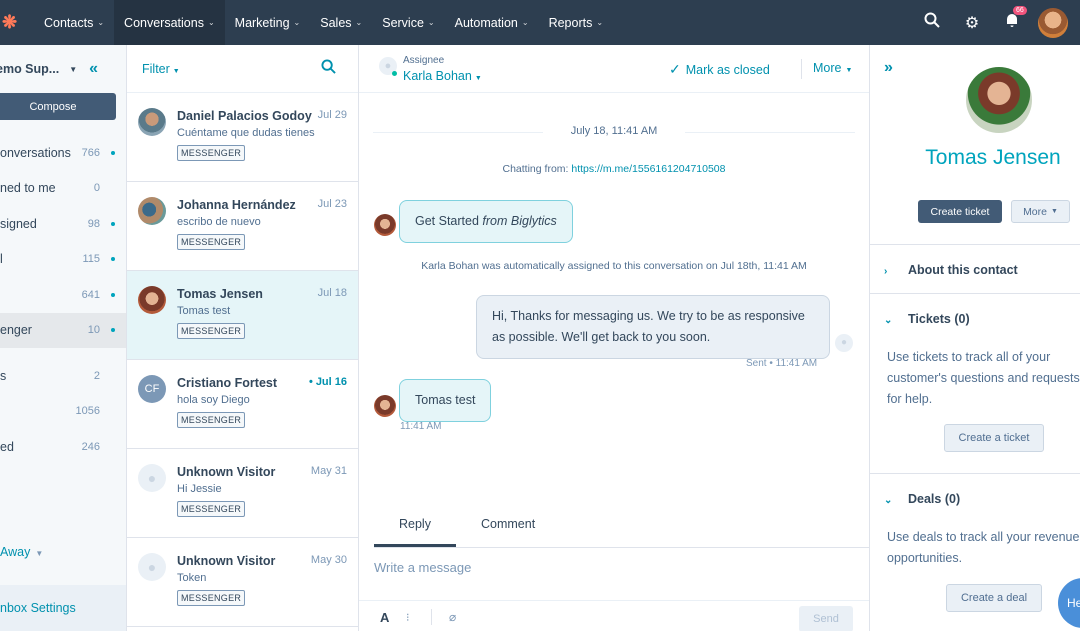 The image size is (1080, 631). Describe the element at coordinates (442, 76) in the screenshot. I see `assignee-dropdown: Karla Bohan ▼` at that location.